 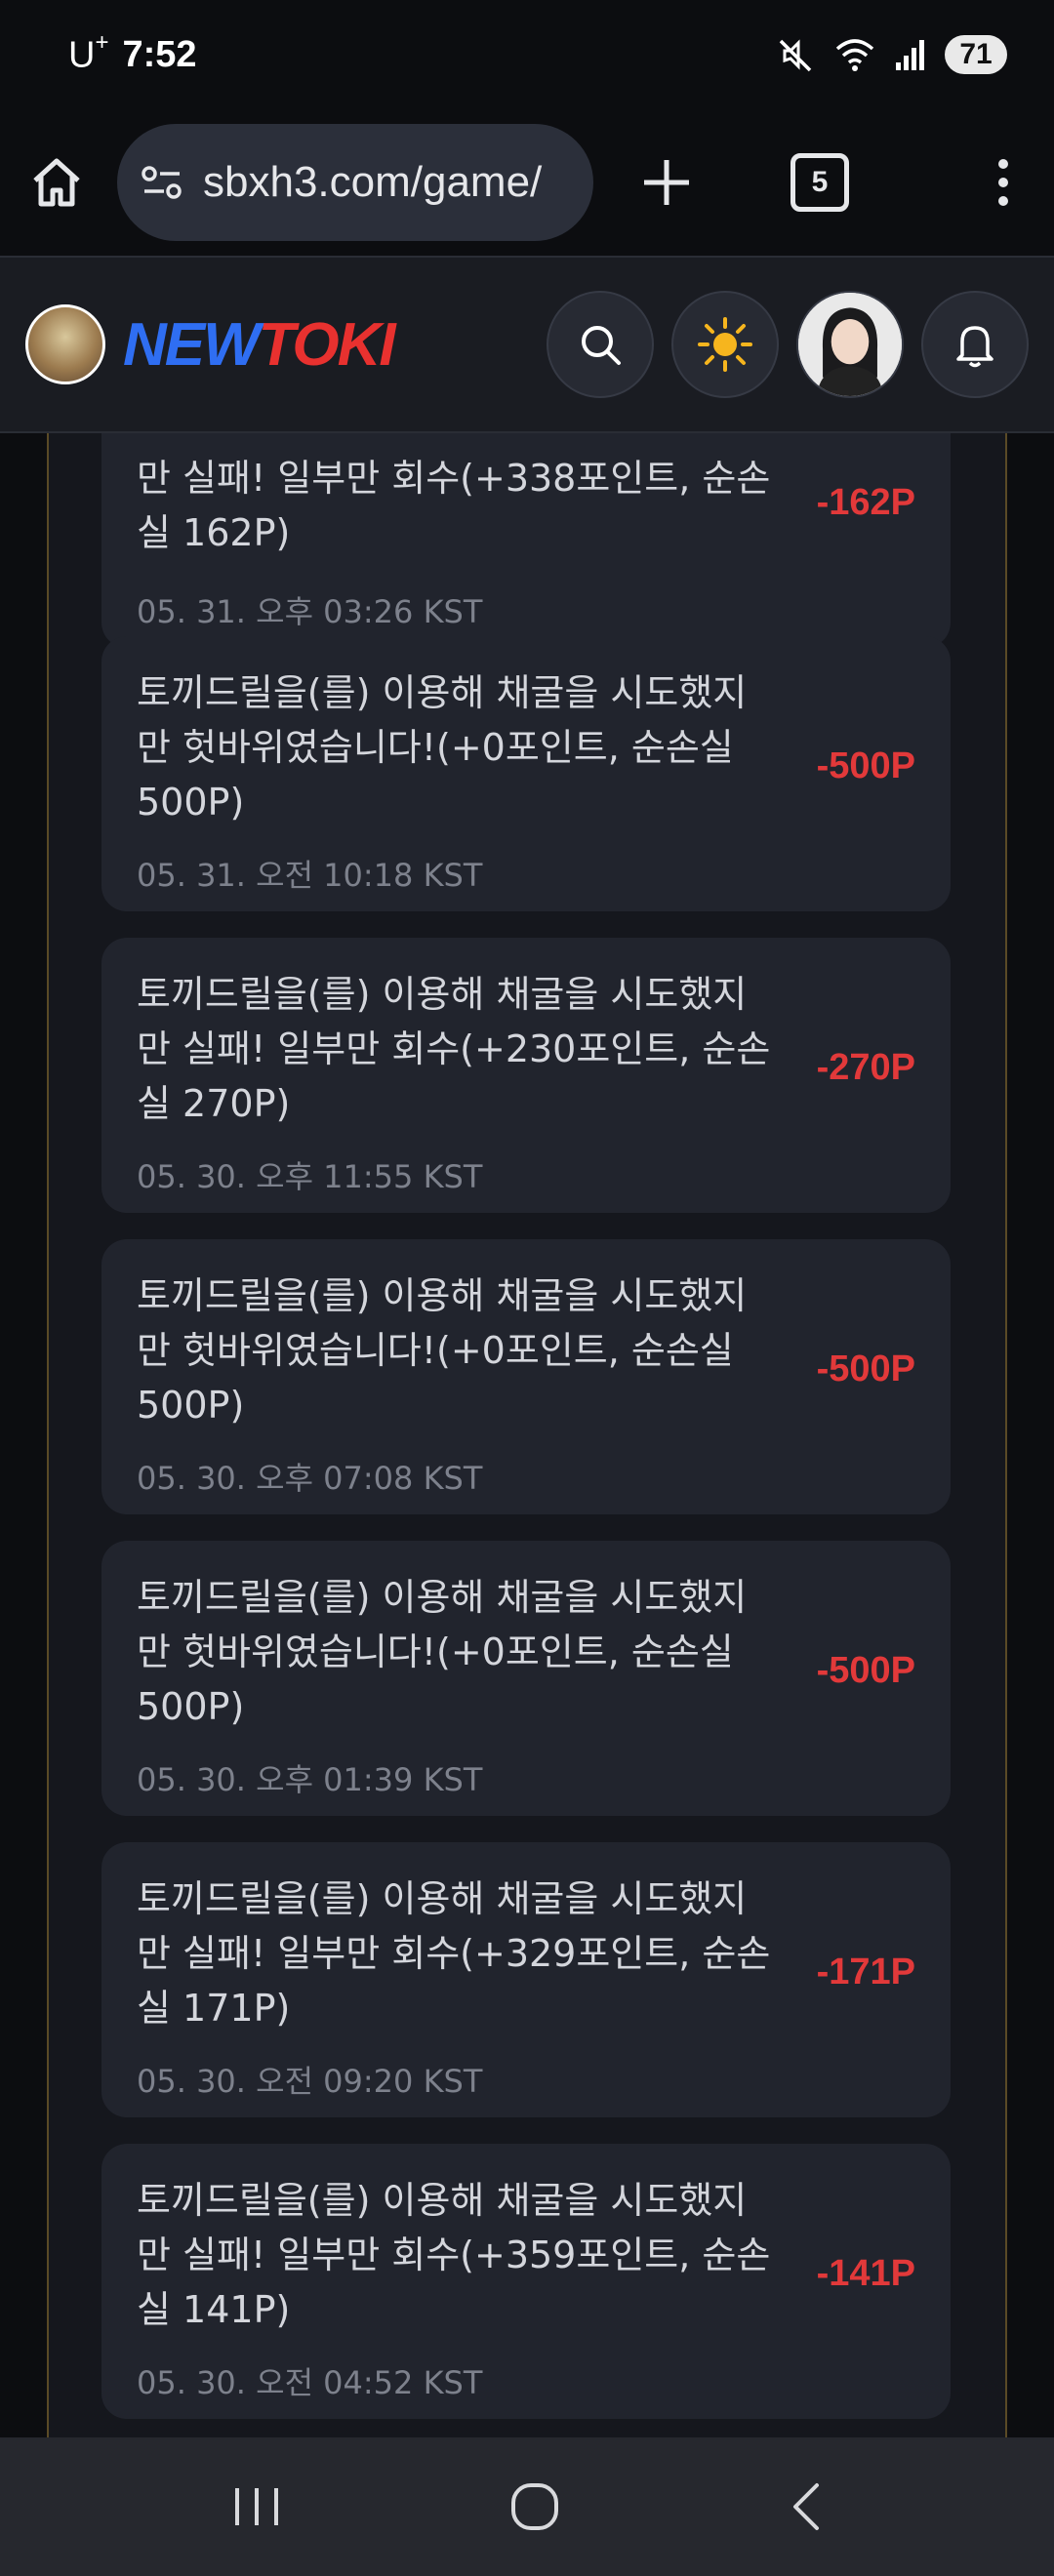 I want to click on record-timestamp: 05. 30. 오전 04:52 KST, so click(x=310, y=2382).